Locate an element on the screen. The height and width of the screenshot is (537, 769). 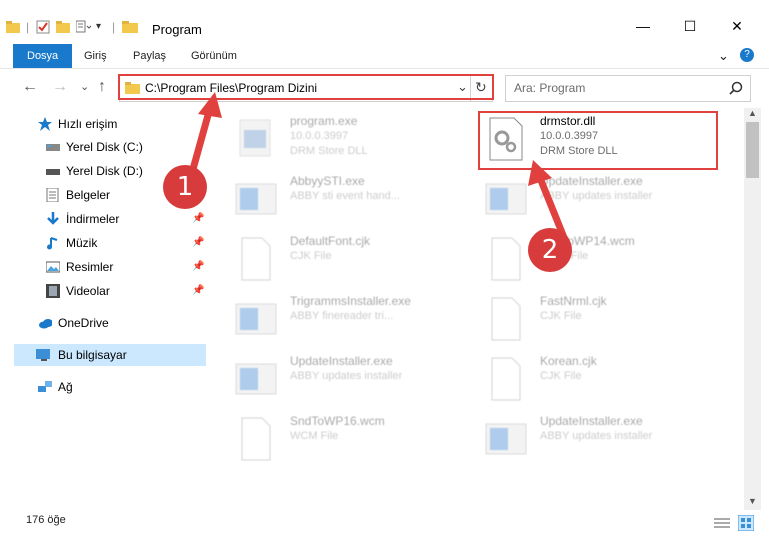
step-2-badge: 2 is located at coordinates (550, 250).